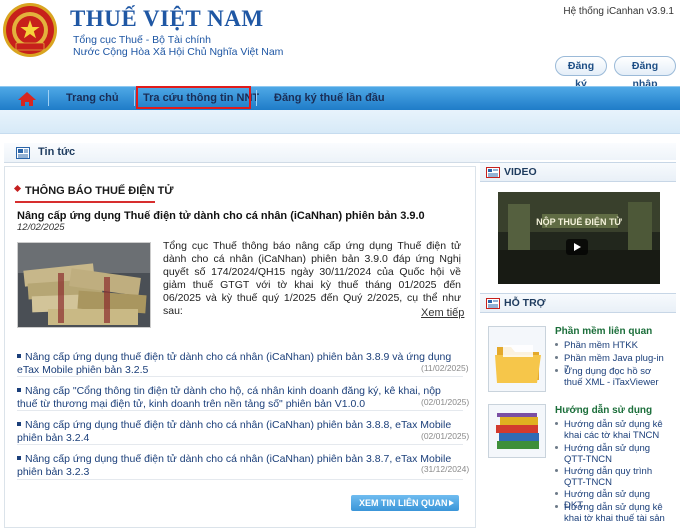 Image resolution: width=680 pixels, height=528 pixels. I want to click on books-image, so click(517, 431).